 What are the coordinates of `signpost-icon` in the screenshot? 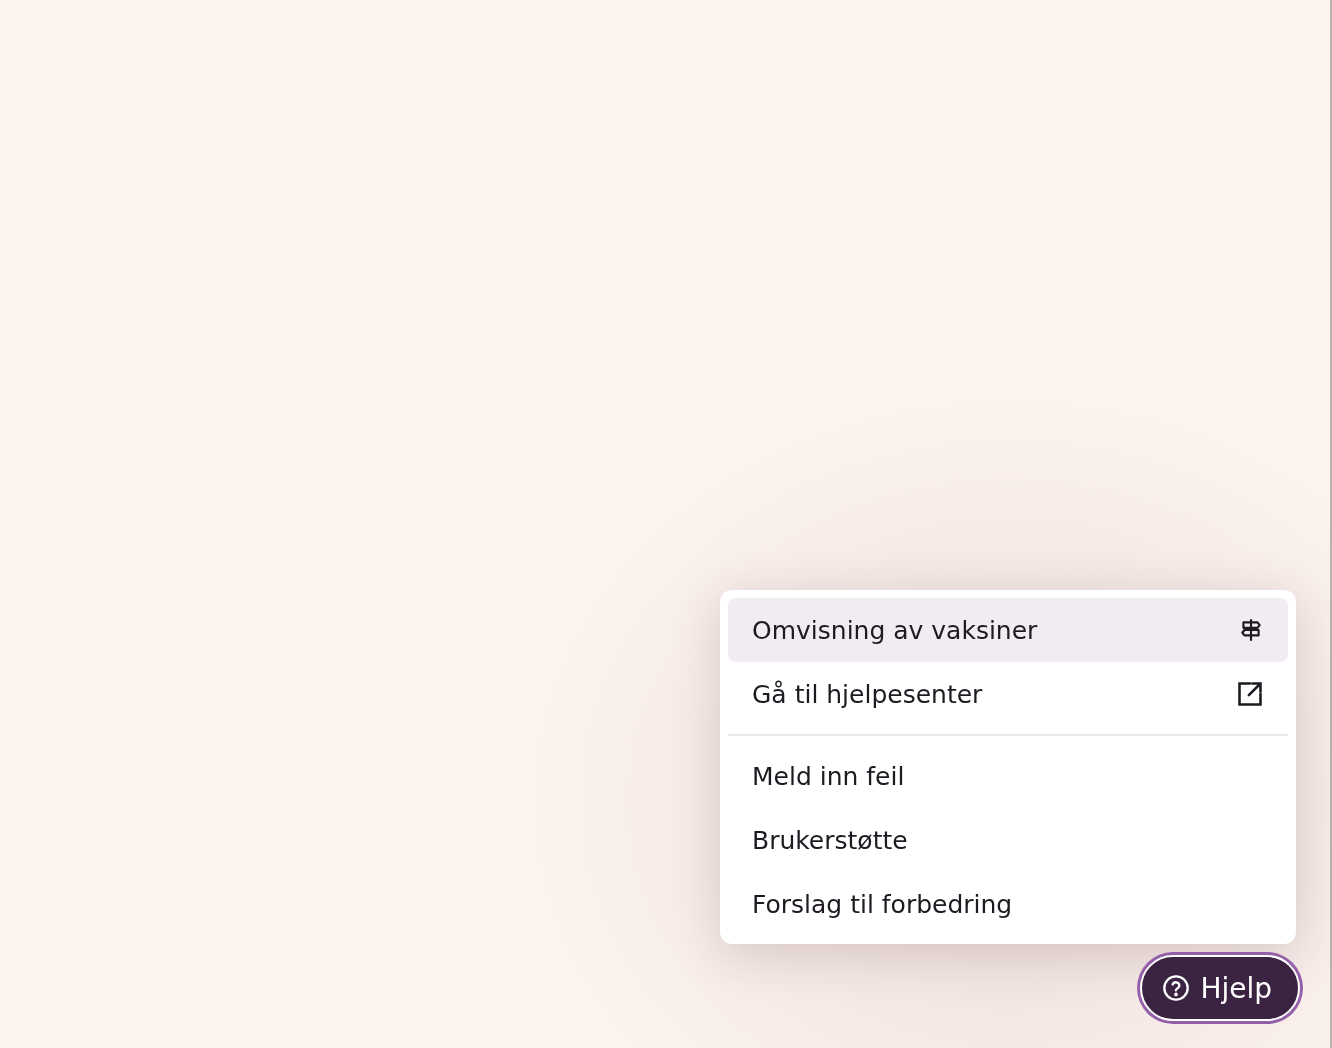 It's located at (1251, 630).